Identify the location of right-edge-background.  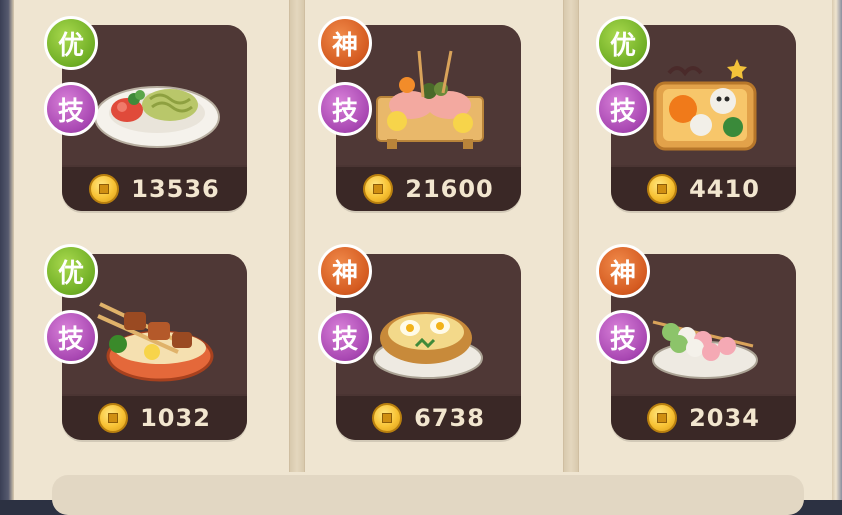
(837, 250).